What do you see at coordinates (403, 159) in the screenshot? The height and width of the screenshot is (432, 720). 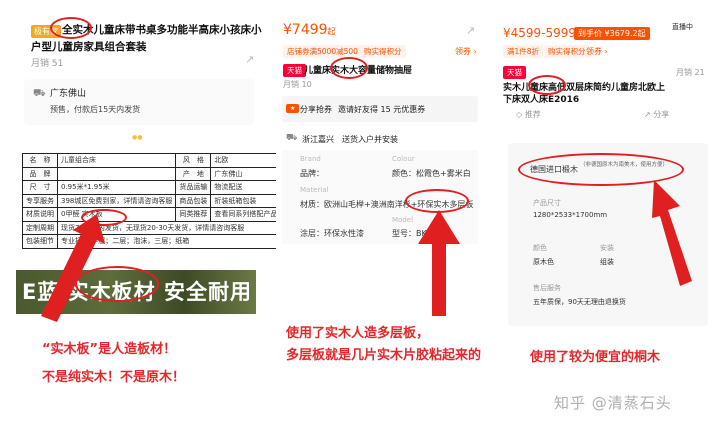 I see `spec-colour-label: Colour` at bounding box center [403, 159].